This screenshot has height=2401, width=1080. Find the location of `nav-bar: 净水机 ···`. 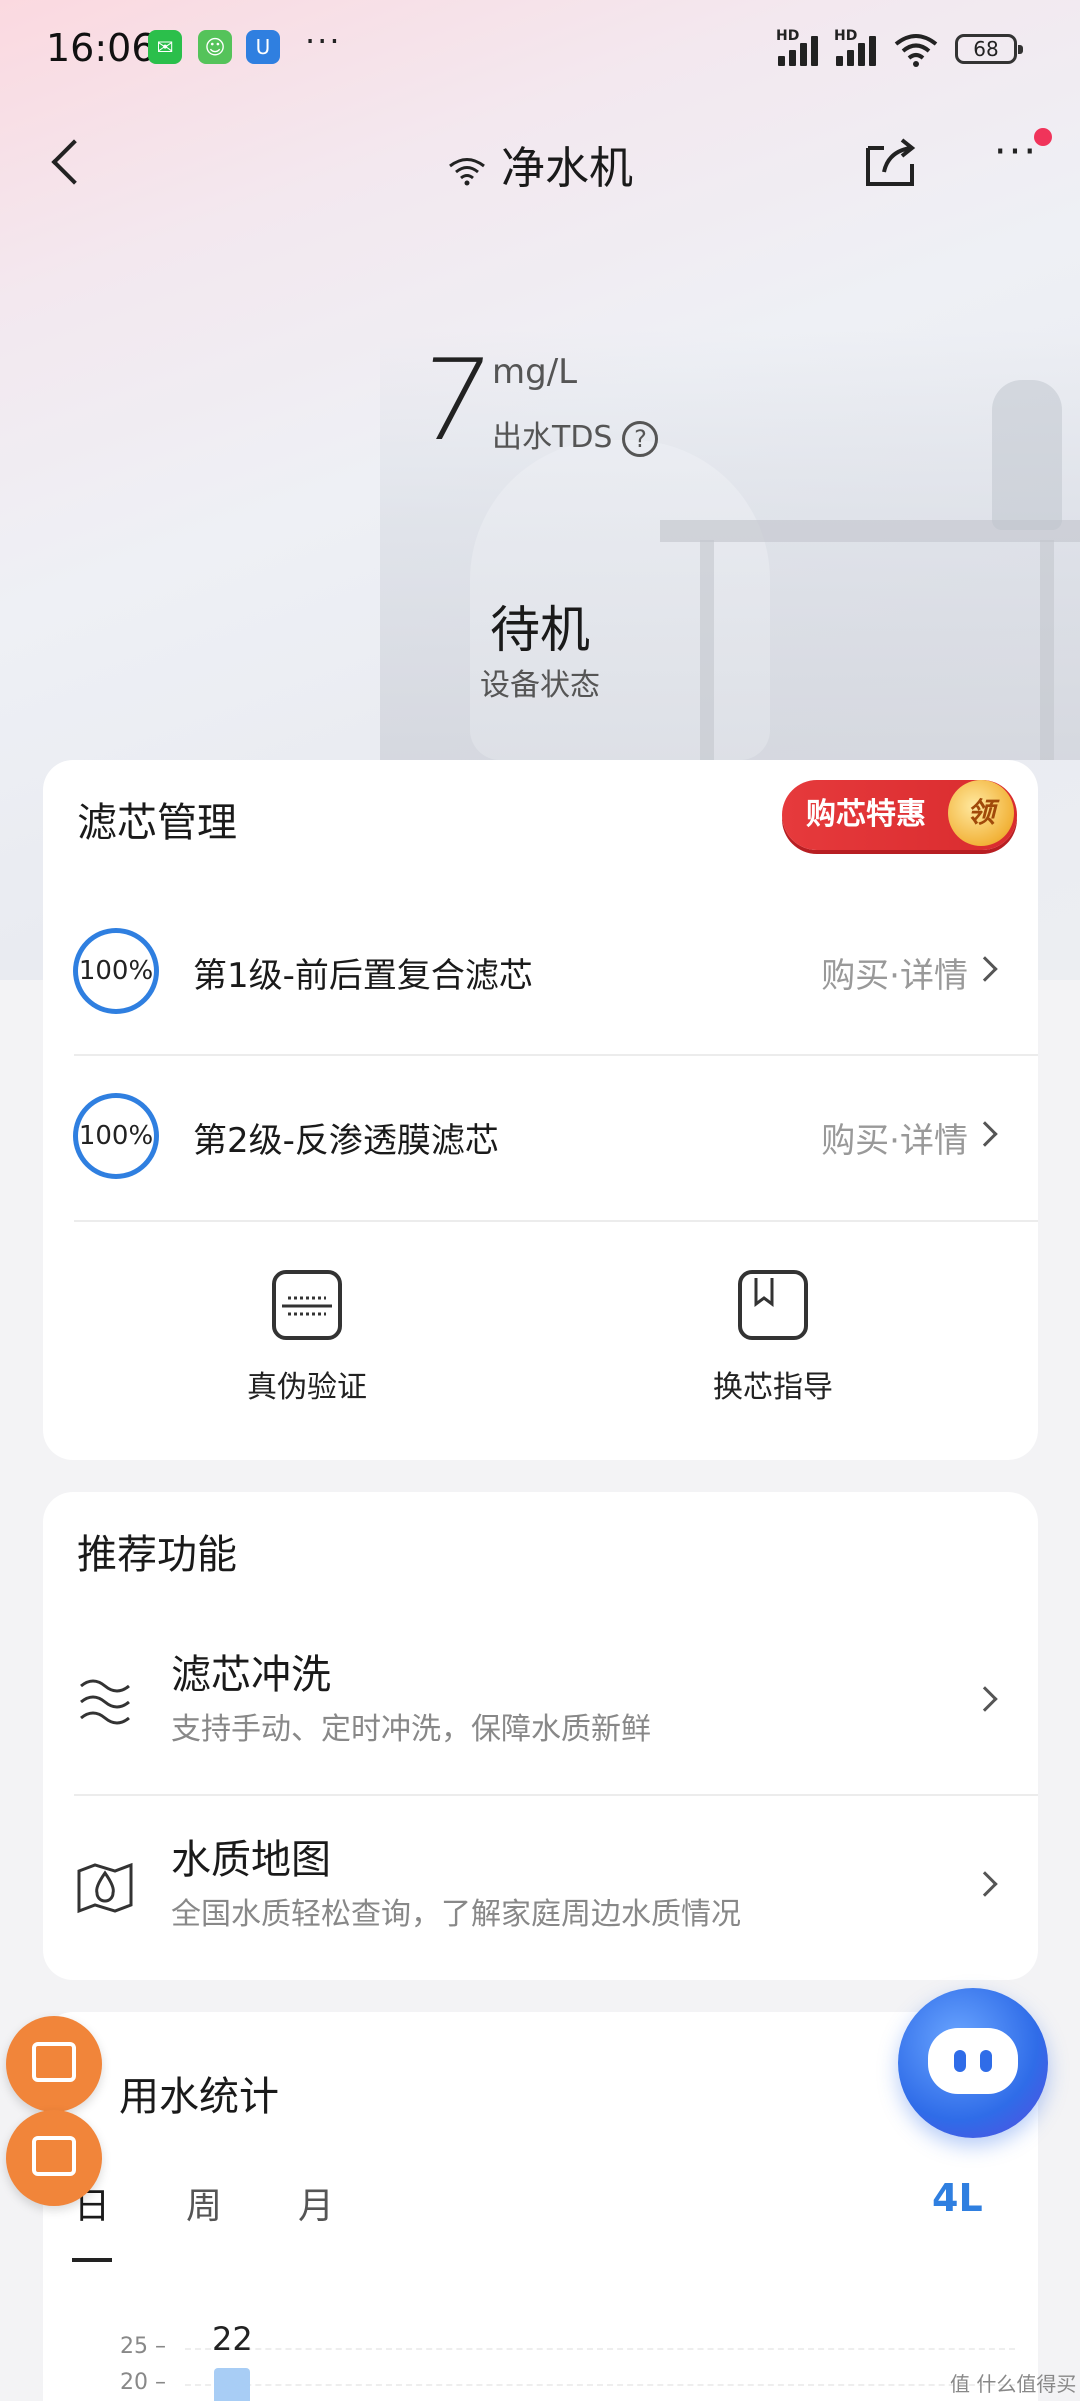

nav-bar: 净水机 ··· is located at coordinates (540, 165).